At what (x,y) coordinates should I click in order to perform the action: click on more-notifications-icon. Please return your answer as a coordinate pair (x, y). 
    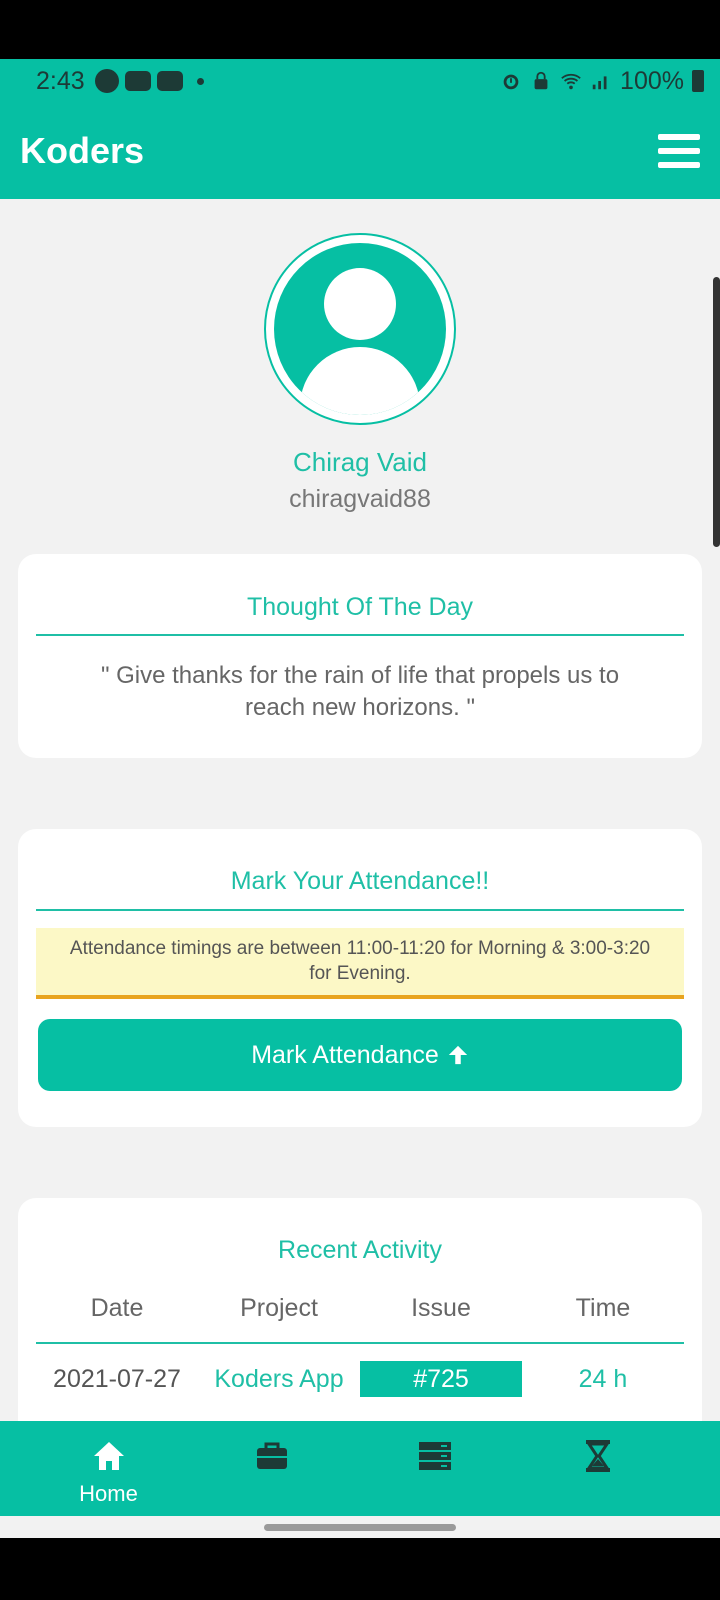
    Looking at the image, I should click on (200, 81).